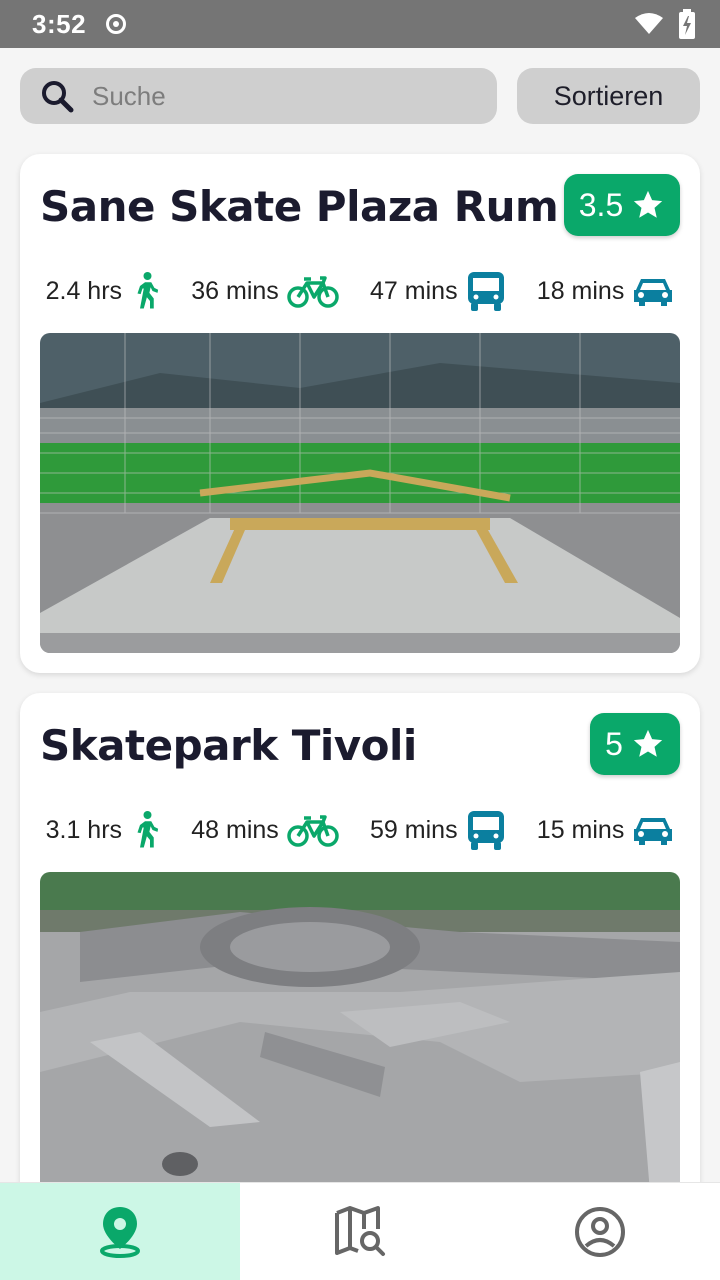  I want to click on bus-time-label: 47 mins, so click(414, 290).